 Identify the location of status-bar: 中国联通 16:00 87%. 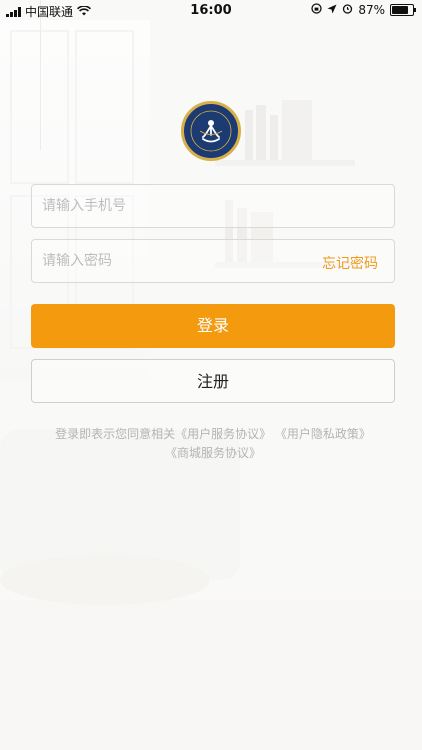
(211, 11).